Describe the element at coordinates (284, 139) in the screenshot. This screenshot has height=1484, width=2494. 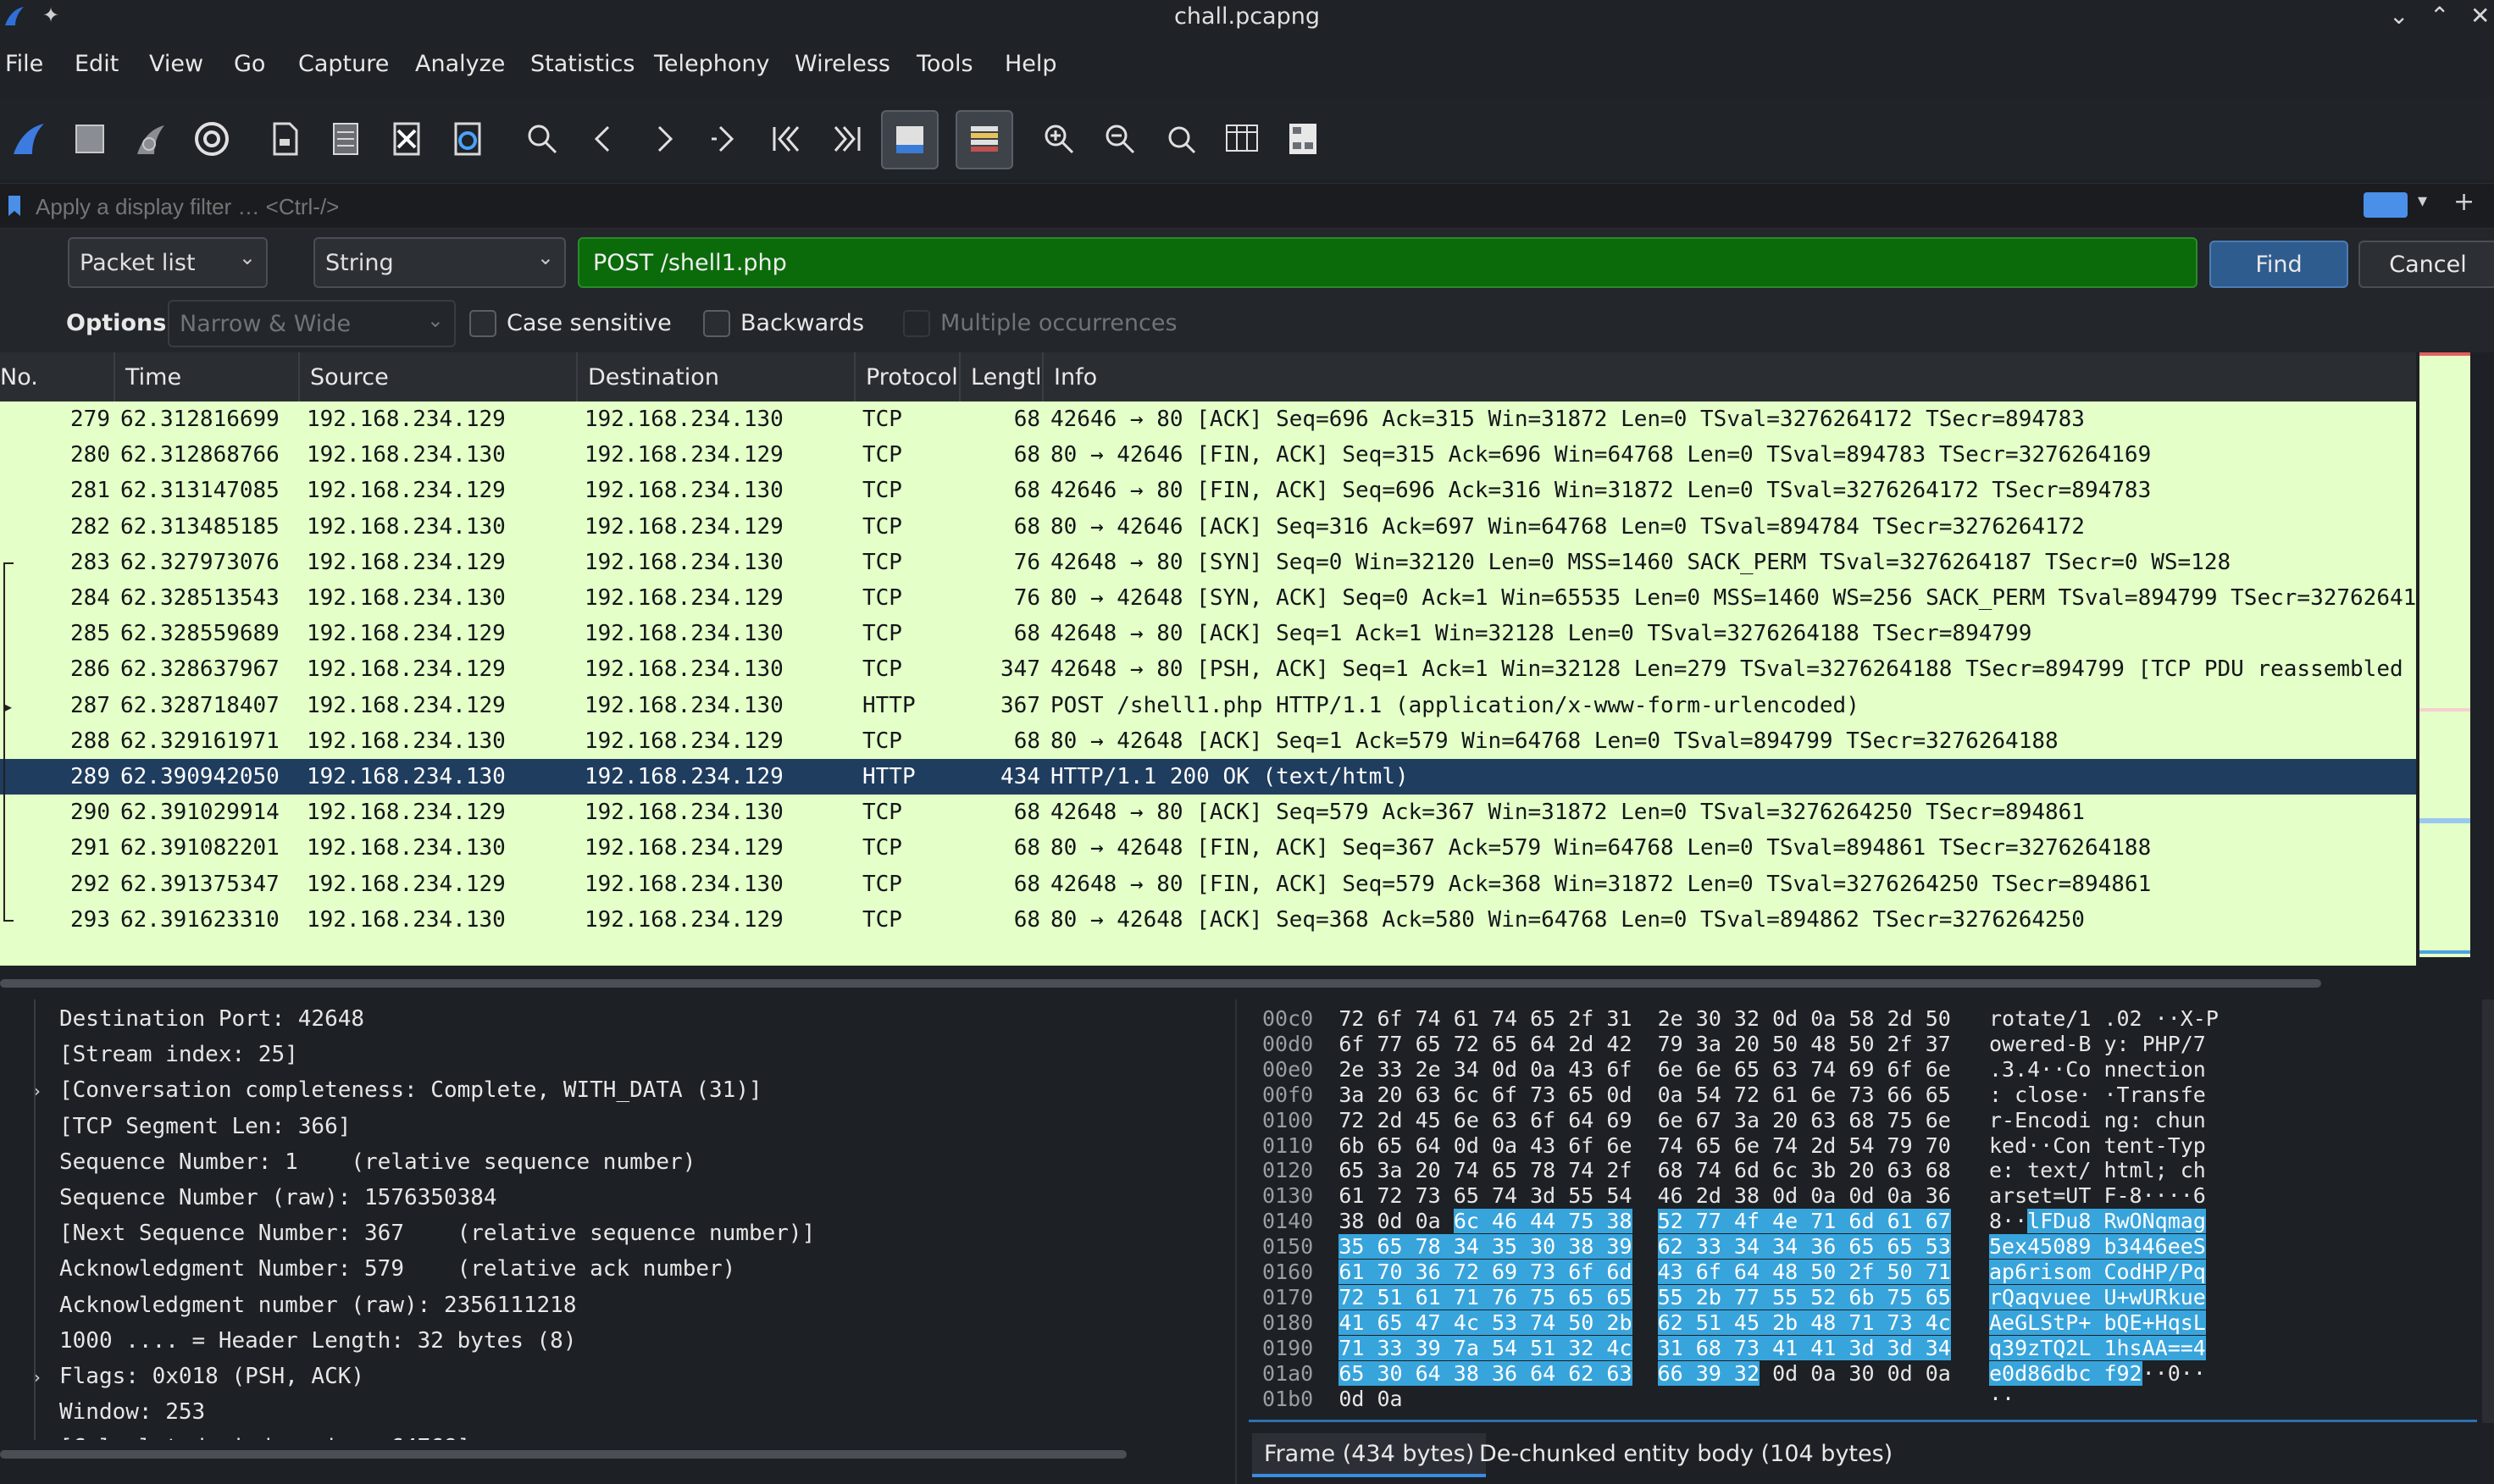
I see `open-file-icon` at that location.